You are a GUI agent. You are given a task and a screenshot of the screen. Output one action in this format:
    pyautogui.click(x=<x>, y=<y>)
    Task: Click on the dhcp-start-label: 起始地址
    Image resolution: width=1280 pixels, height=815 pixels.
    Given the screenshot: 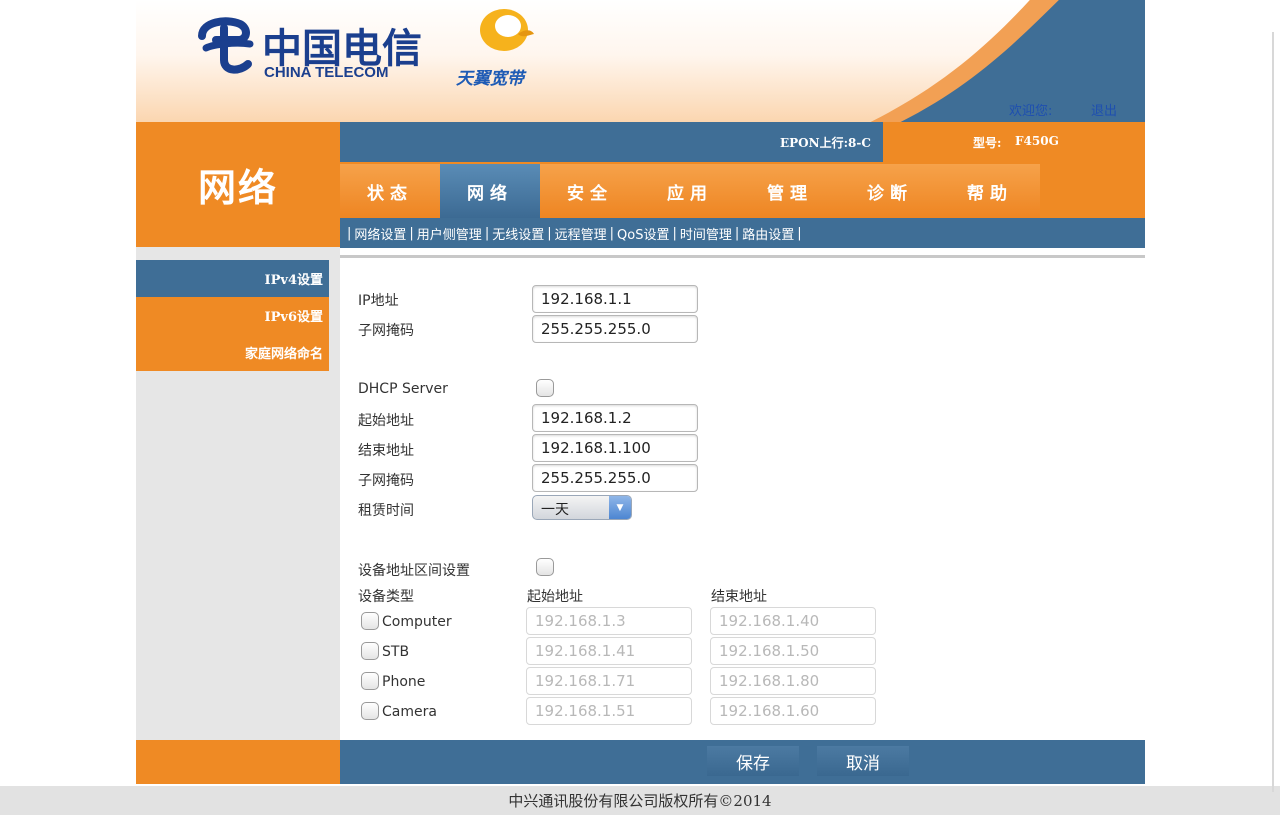 What is the action you would take?
    pyautogui.click(x=386, y=421)
    